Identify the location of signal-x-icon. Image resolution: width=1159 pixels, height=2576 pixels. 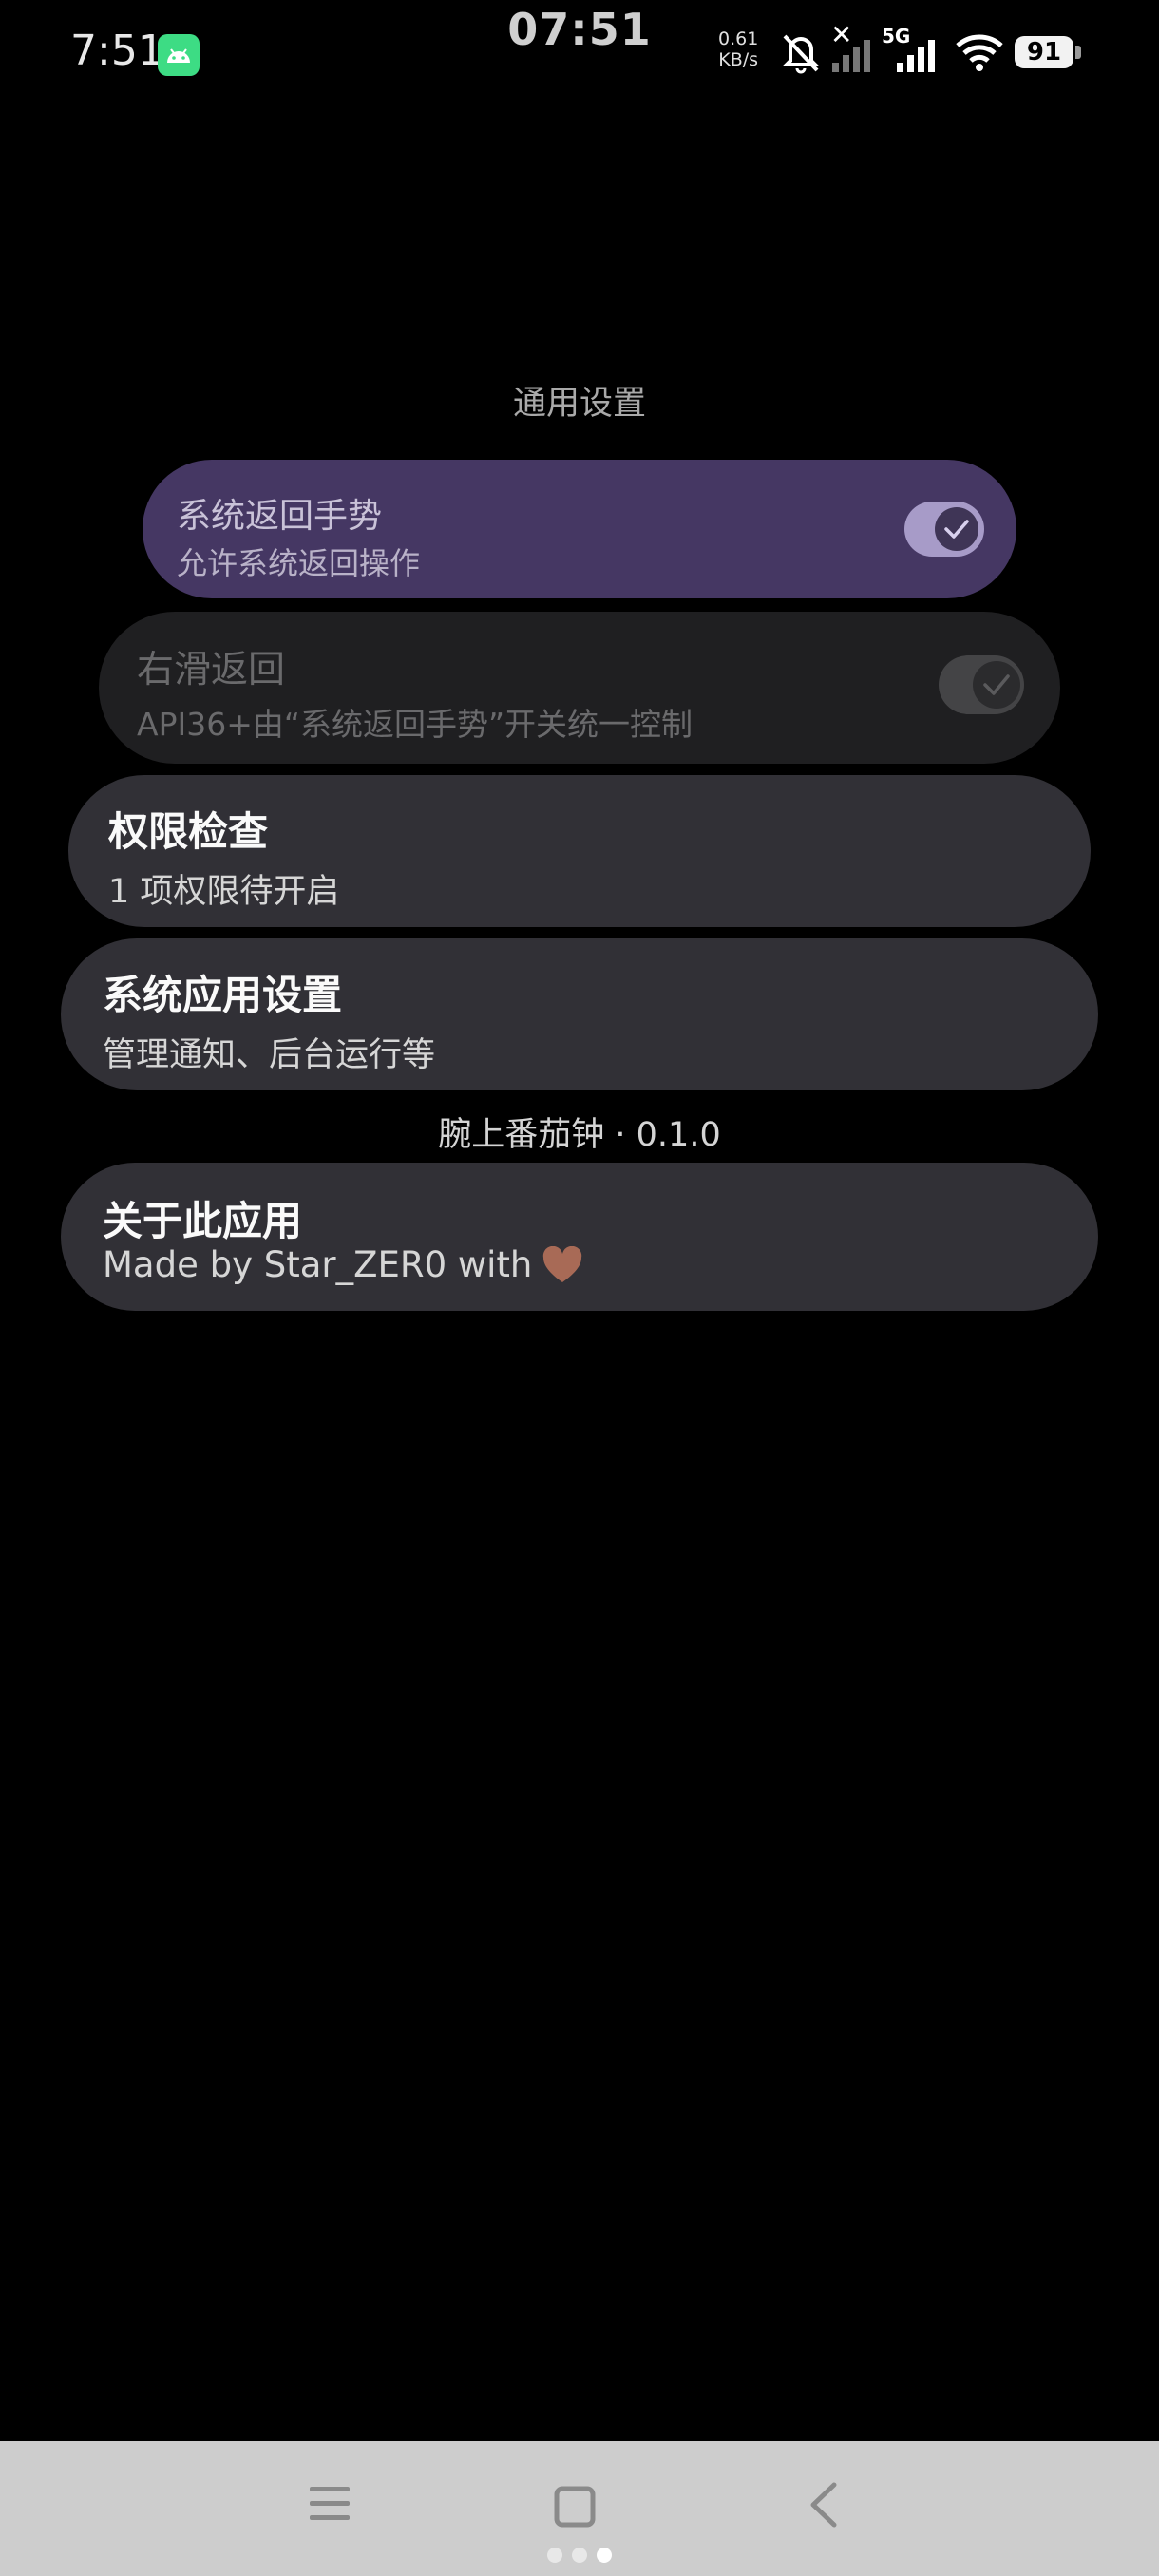
(852, 57).